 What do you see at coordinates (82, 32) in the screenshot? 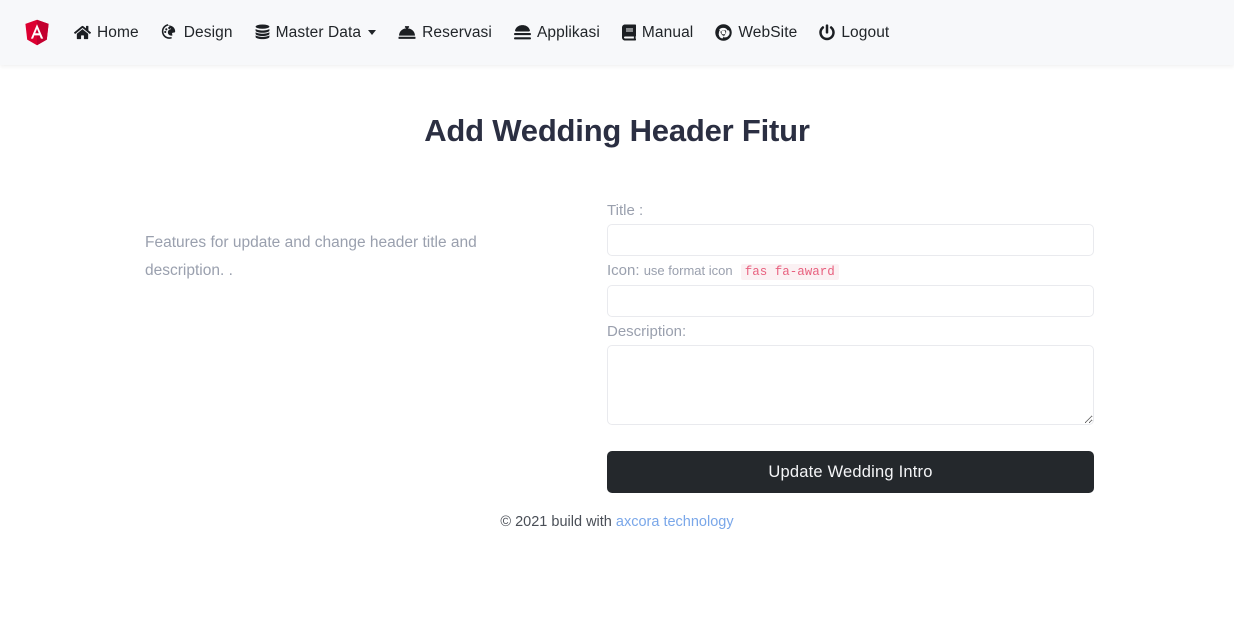
I see `home-icon` at bounding box center [82, 32].